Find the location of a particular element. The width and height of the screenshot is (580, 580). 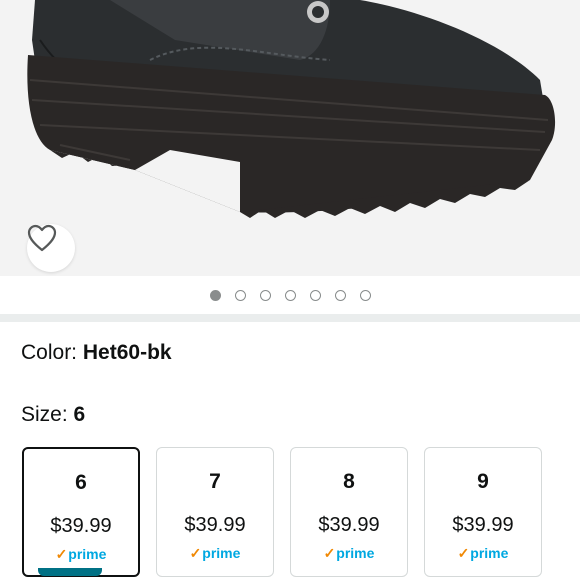

size-swatch: 7 $39.99 ✓prime is located at coordinates (215, 512).